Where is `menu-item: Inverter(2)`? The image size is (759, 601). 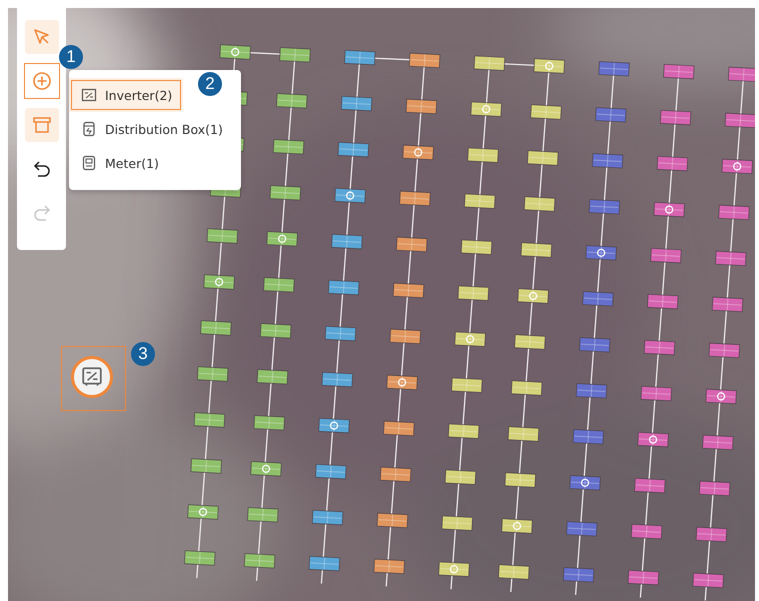 menu-item: Inverter(2) is located at coordinates (126, 95).